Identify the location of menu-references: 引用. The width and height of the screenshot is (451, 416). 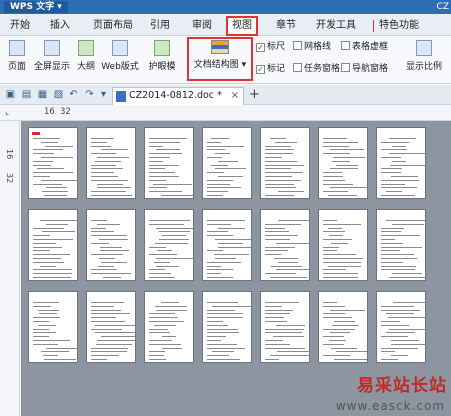
(160, 26).